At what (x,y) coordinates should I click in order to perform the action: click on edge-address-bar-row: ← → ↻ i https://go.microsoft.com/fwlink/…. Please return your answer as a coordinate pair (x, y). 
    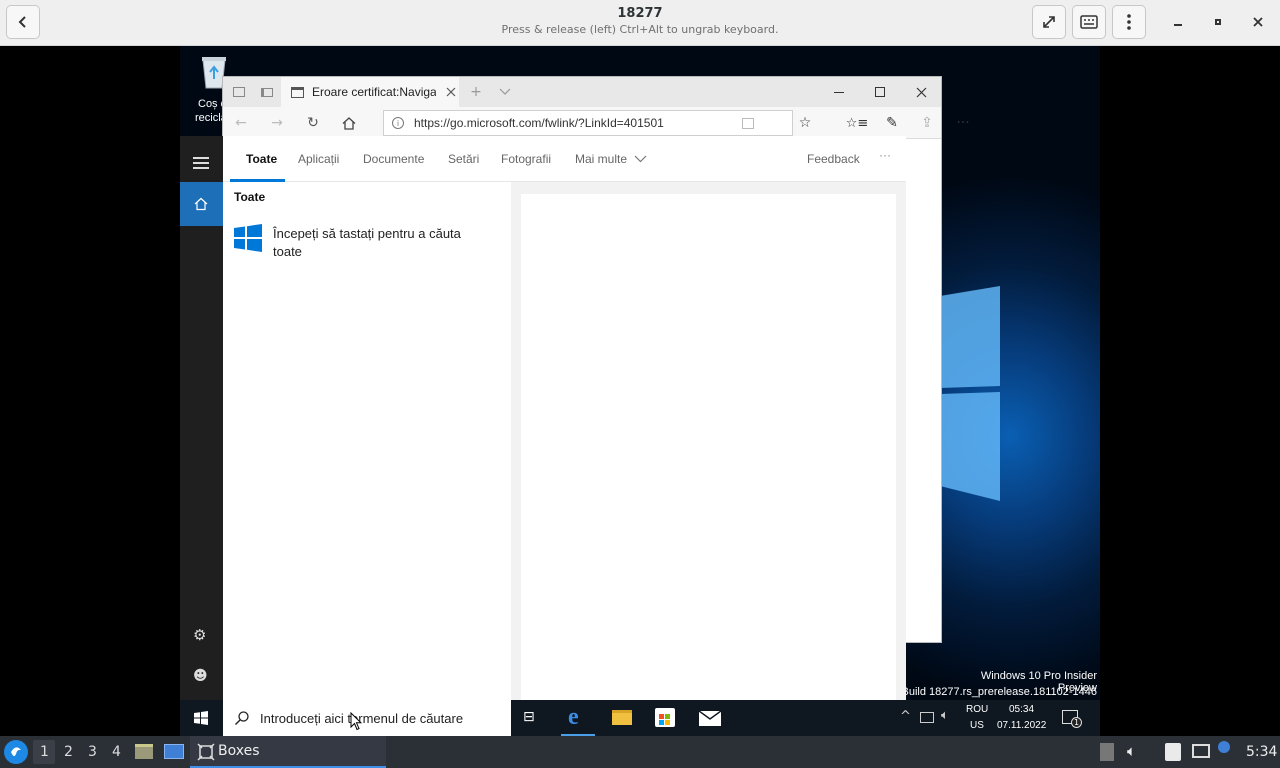
    Looking at the image, I should click on (582, 123).